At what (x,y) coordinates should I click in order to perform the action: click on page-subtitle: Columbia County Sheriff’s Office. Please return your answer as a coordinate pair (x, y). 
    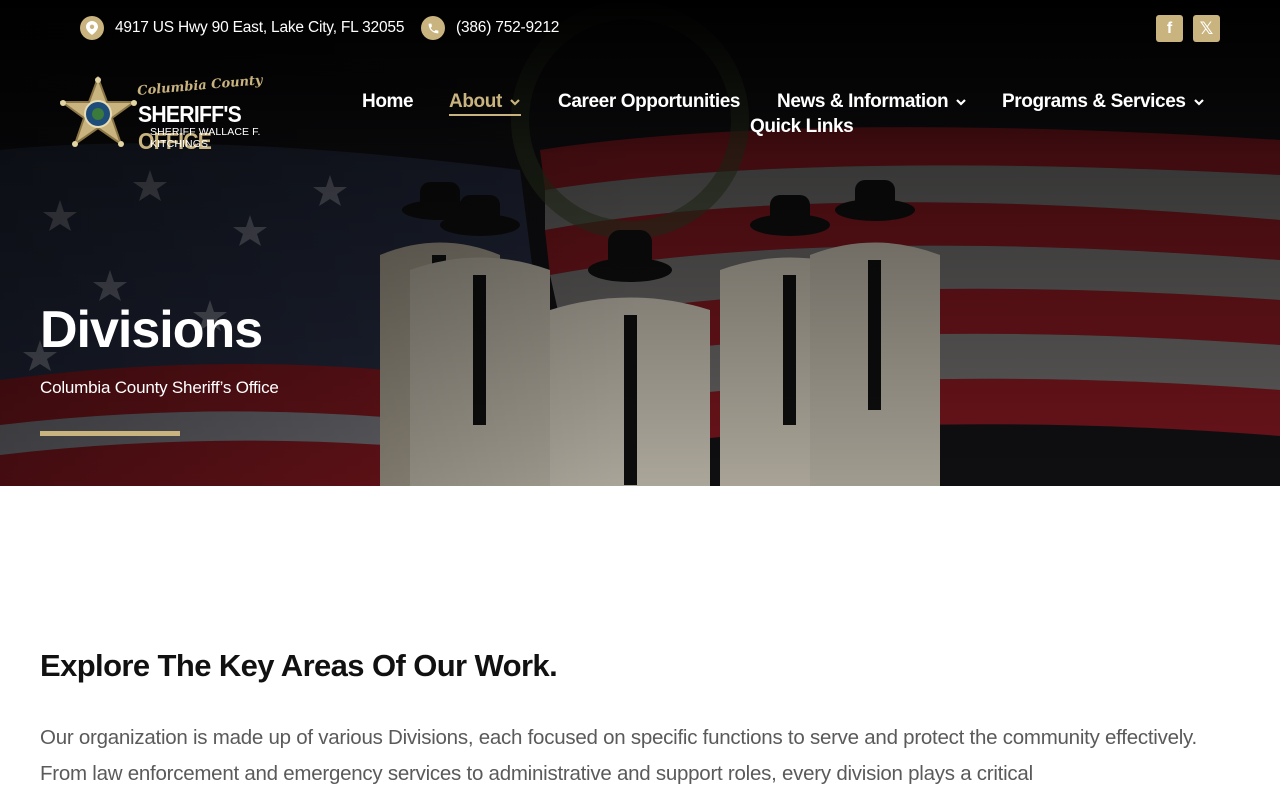
    Looking at the image, I should click on (159, 387).